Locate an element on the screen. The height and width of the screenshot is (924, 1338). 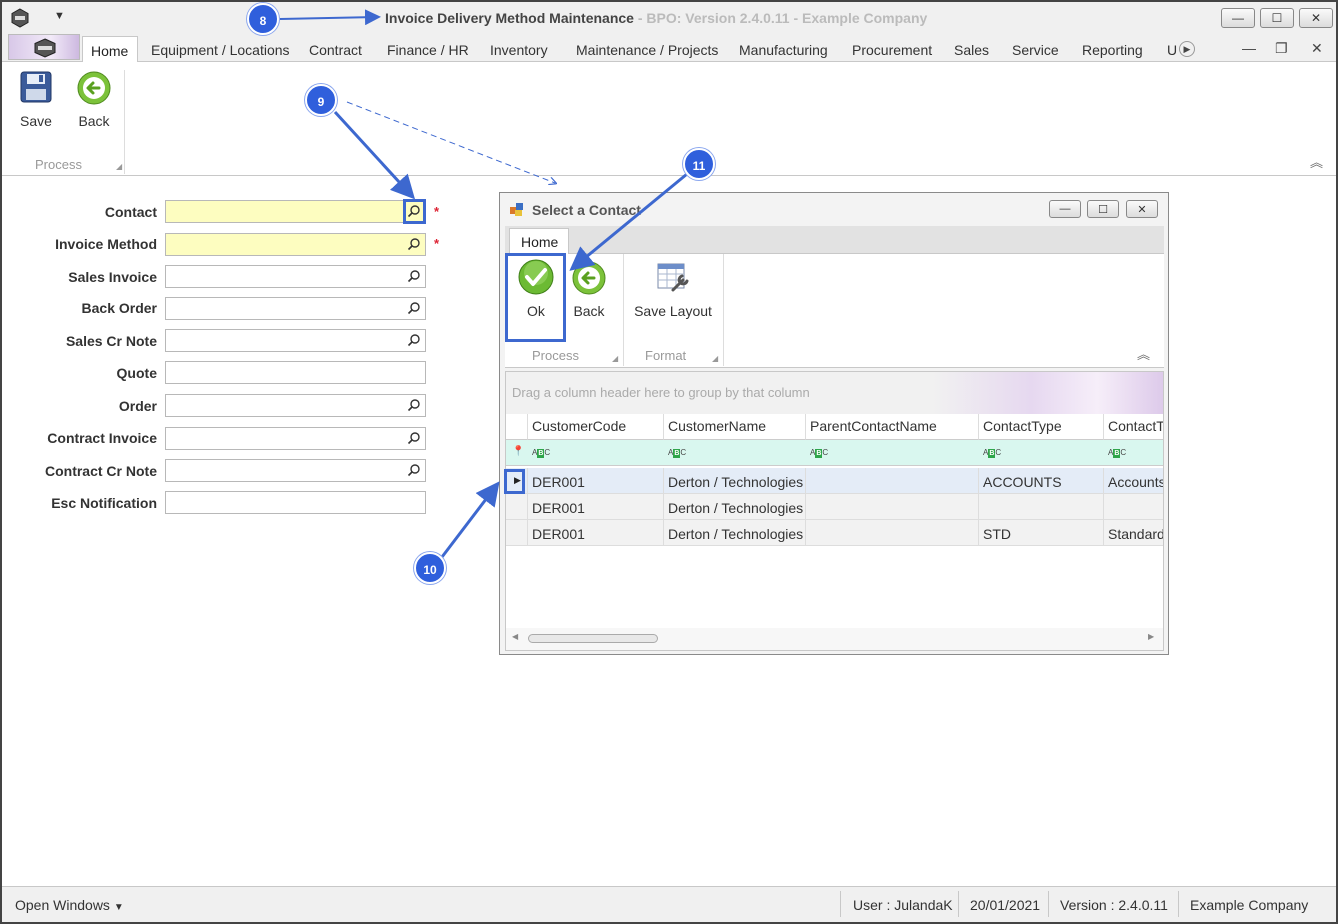
tab-reporting: Reporting is located at coordinates (1112, 50).